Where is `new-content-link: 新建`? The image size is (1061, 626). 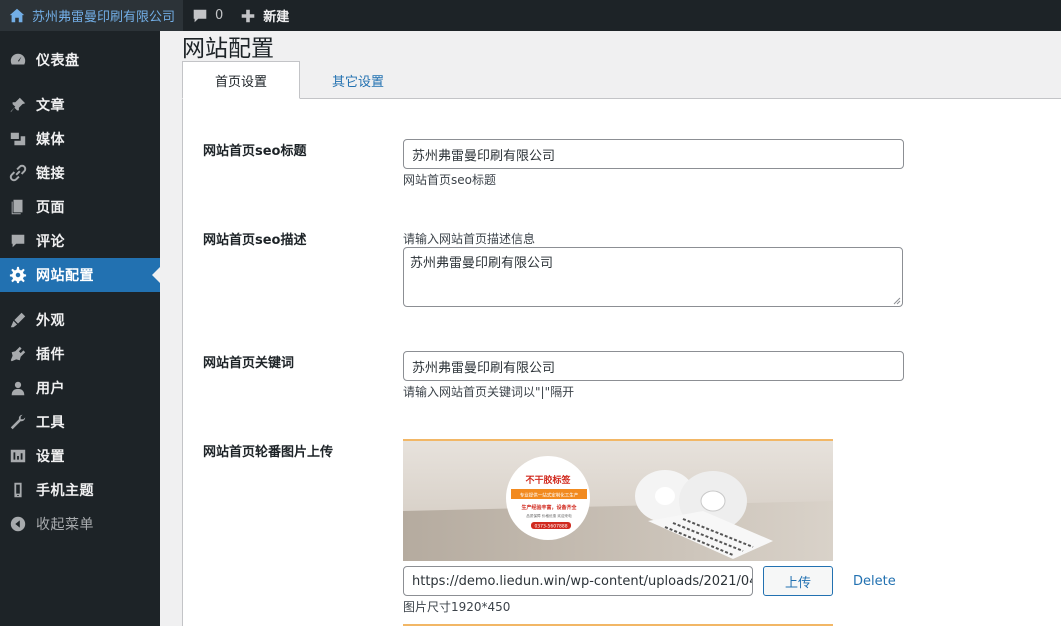 new-content-link: 新建 is located at coordinates (264, 15).